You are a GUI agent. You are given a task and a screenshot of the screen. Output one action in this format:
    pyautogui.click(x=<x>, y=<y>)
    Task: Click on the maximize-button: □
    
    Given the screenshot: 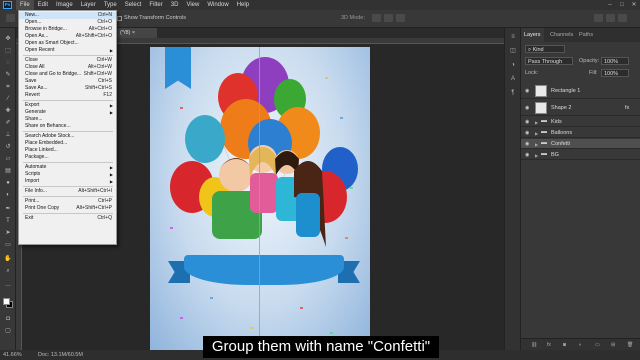 What is the action you would take?
    pyautogui.click(x=622, y=5)
    